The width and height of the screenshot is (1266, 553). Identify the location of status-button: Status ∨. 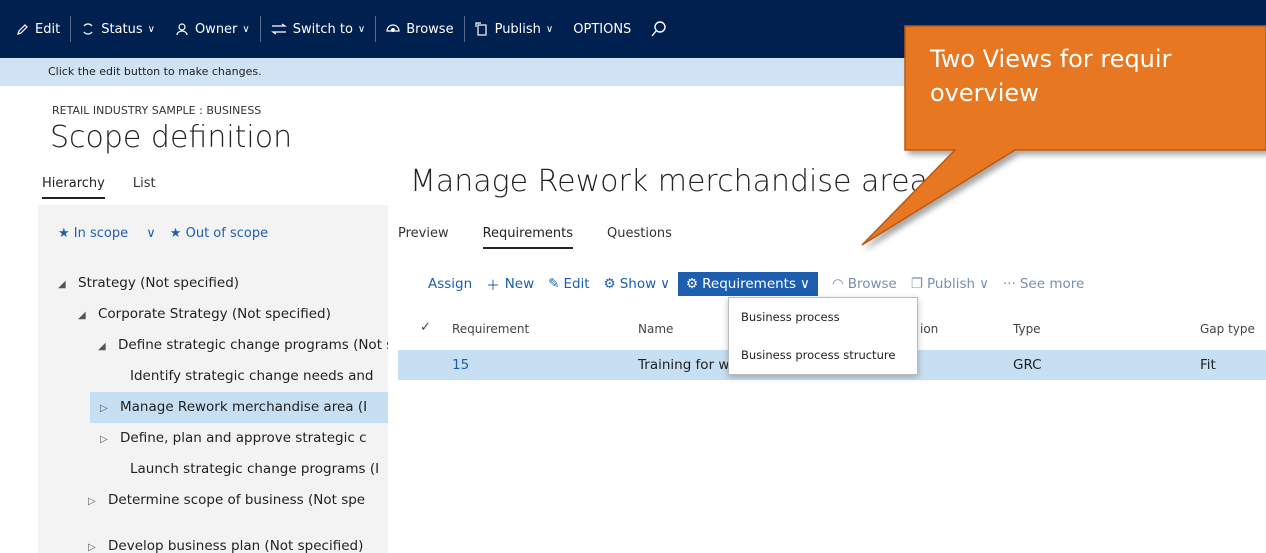
(118, 29).